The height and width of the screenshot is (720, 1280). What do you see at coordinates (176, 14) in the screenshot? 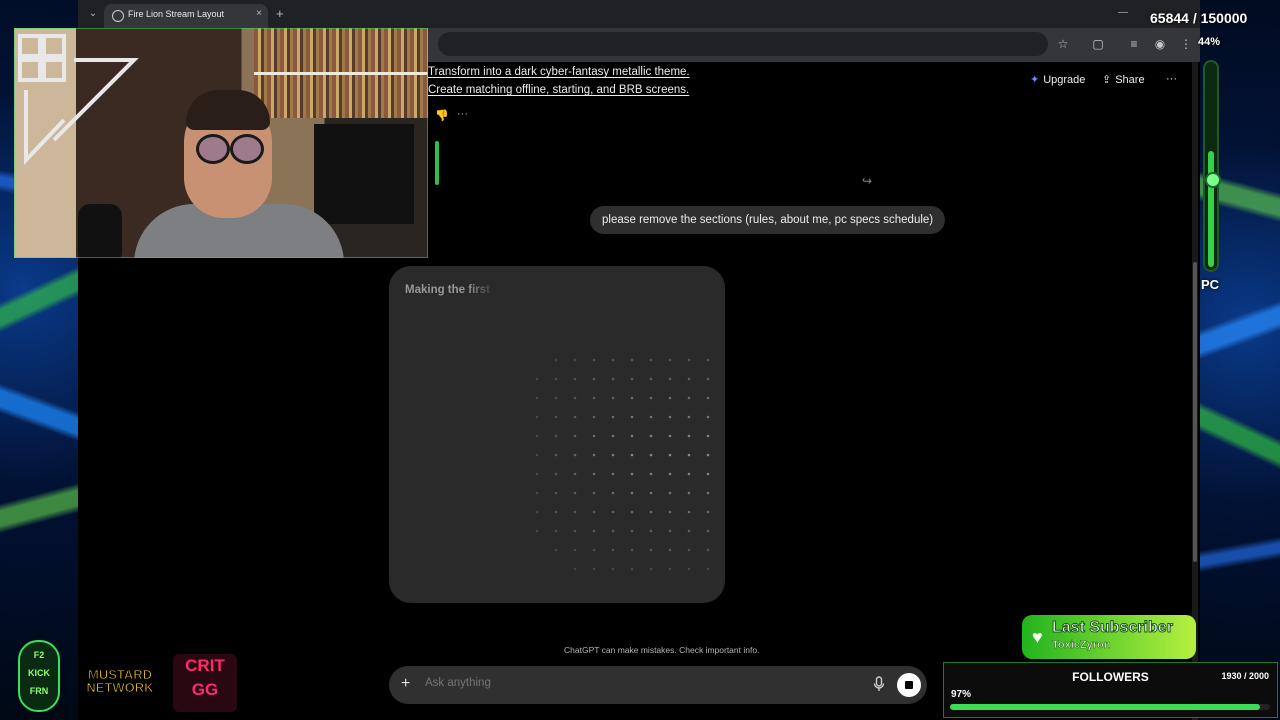
I see `tab-title: Fire Lion Stream Layout` at bounding box center [176, 14].